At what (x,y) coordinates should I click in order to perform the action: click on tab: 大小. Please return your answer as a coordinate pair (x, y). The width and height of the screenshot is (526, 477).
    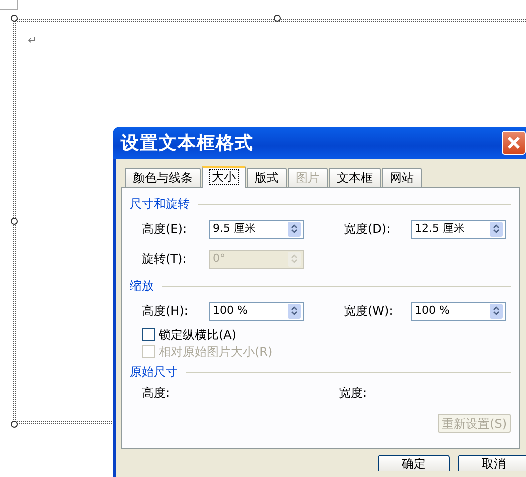
    Looking at the image, I should click on (224, 177).